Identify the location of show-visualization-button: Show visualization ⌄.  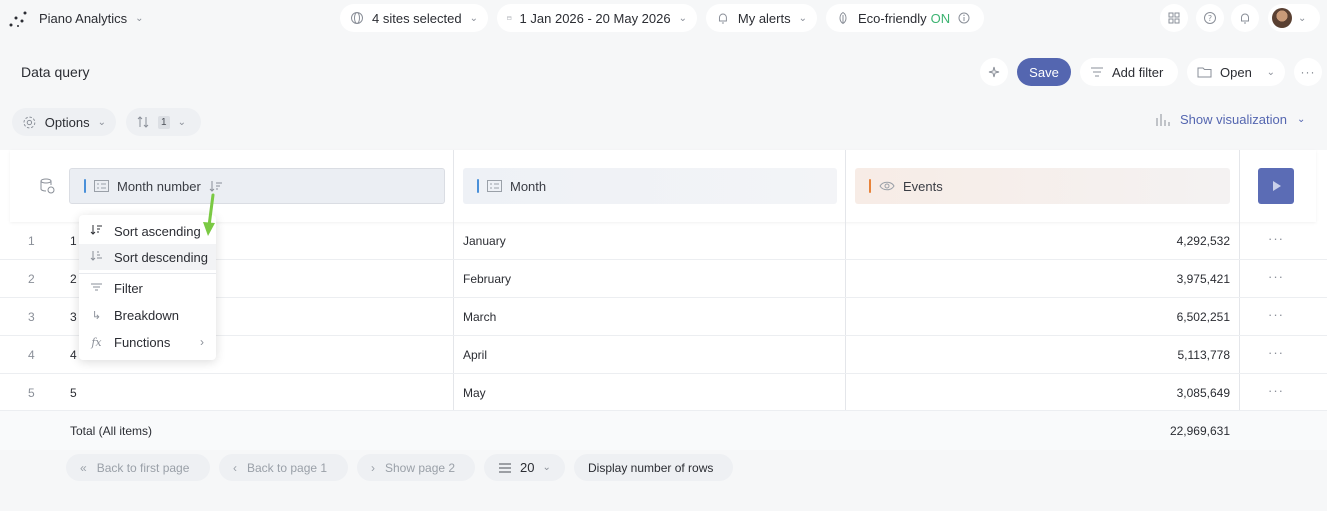
(1230, 119).